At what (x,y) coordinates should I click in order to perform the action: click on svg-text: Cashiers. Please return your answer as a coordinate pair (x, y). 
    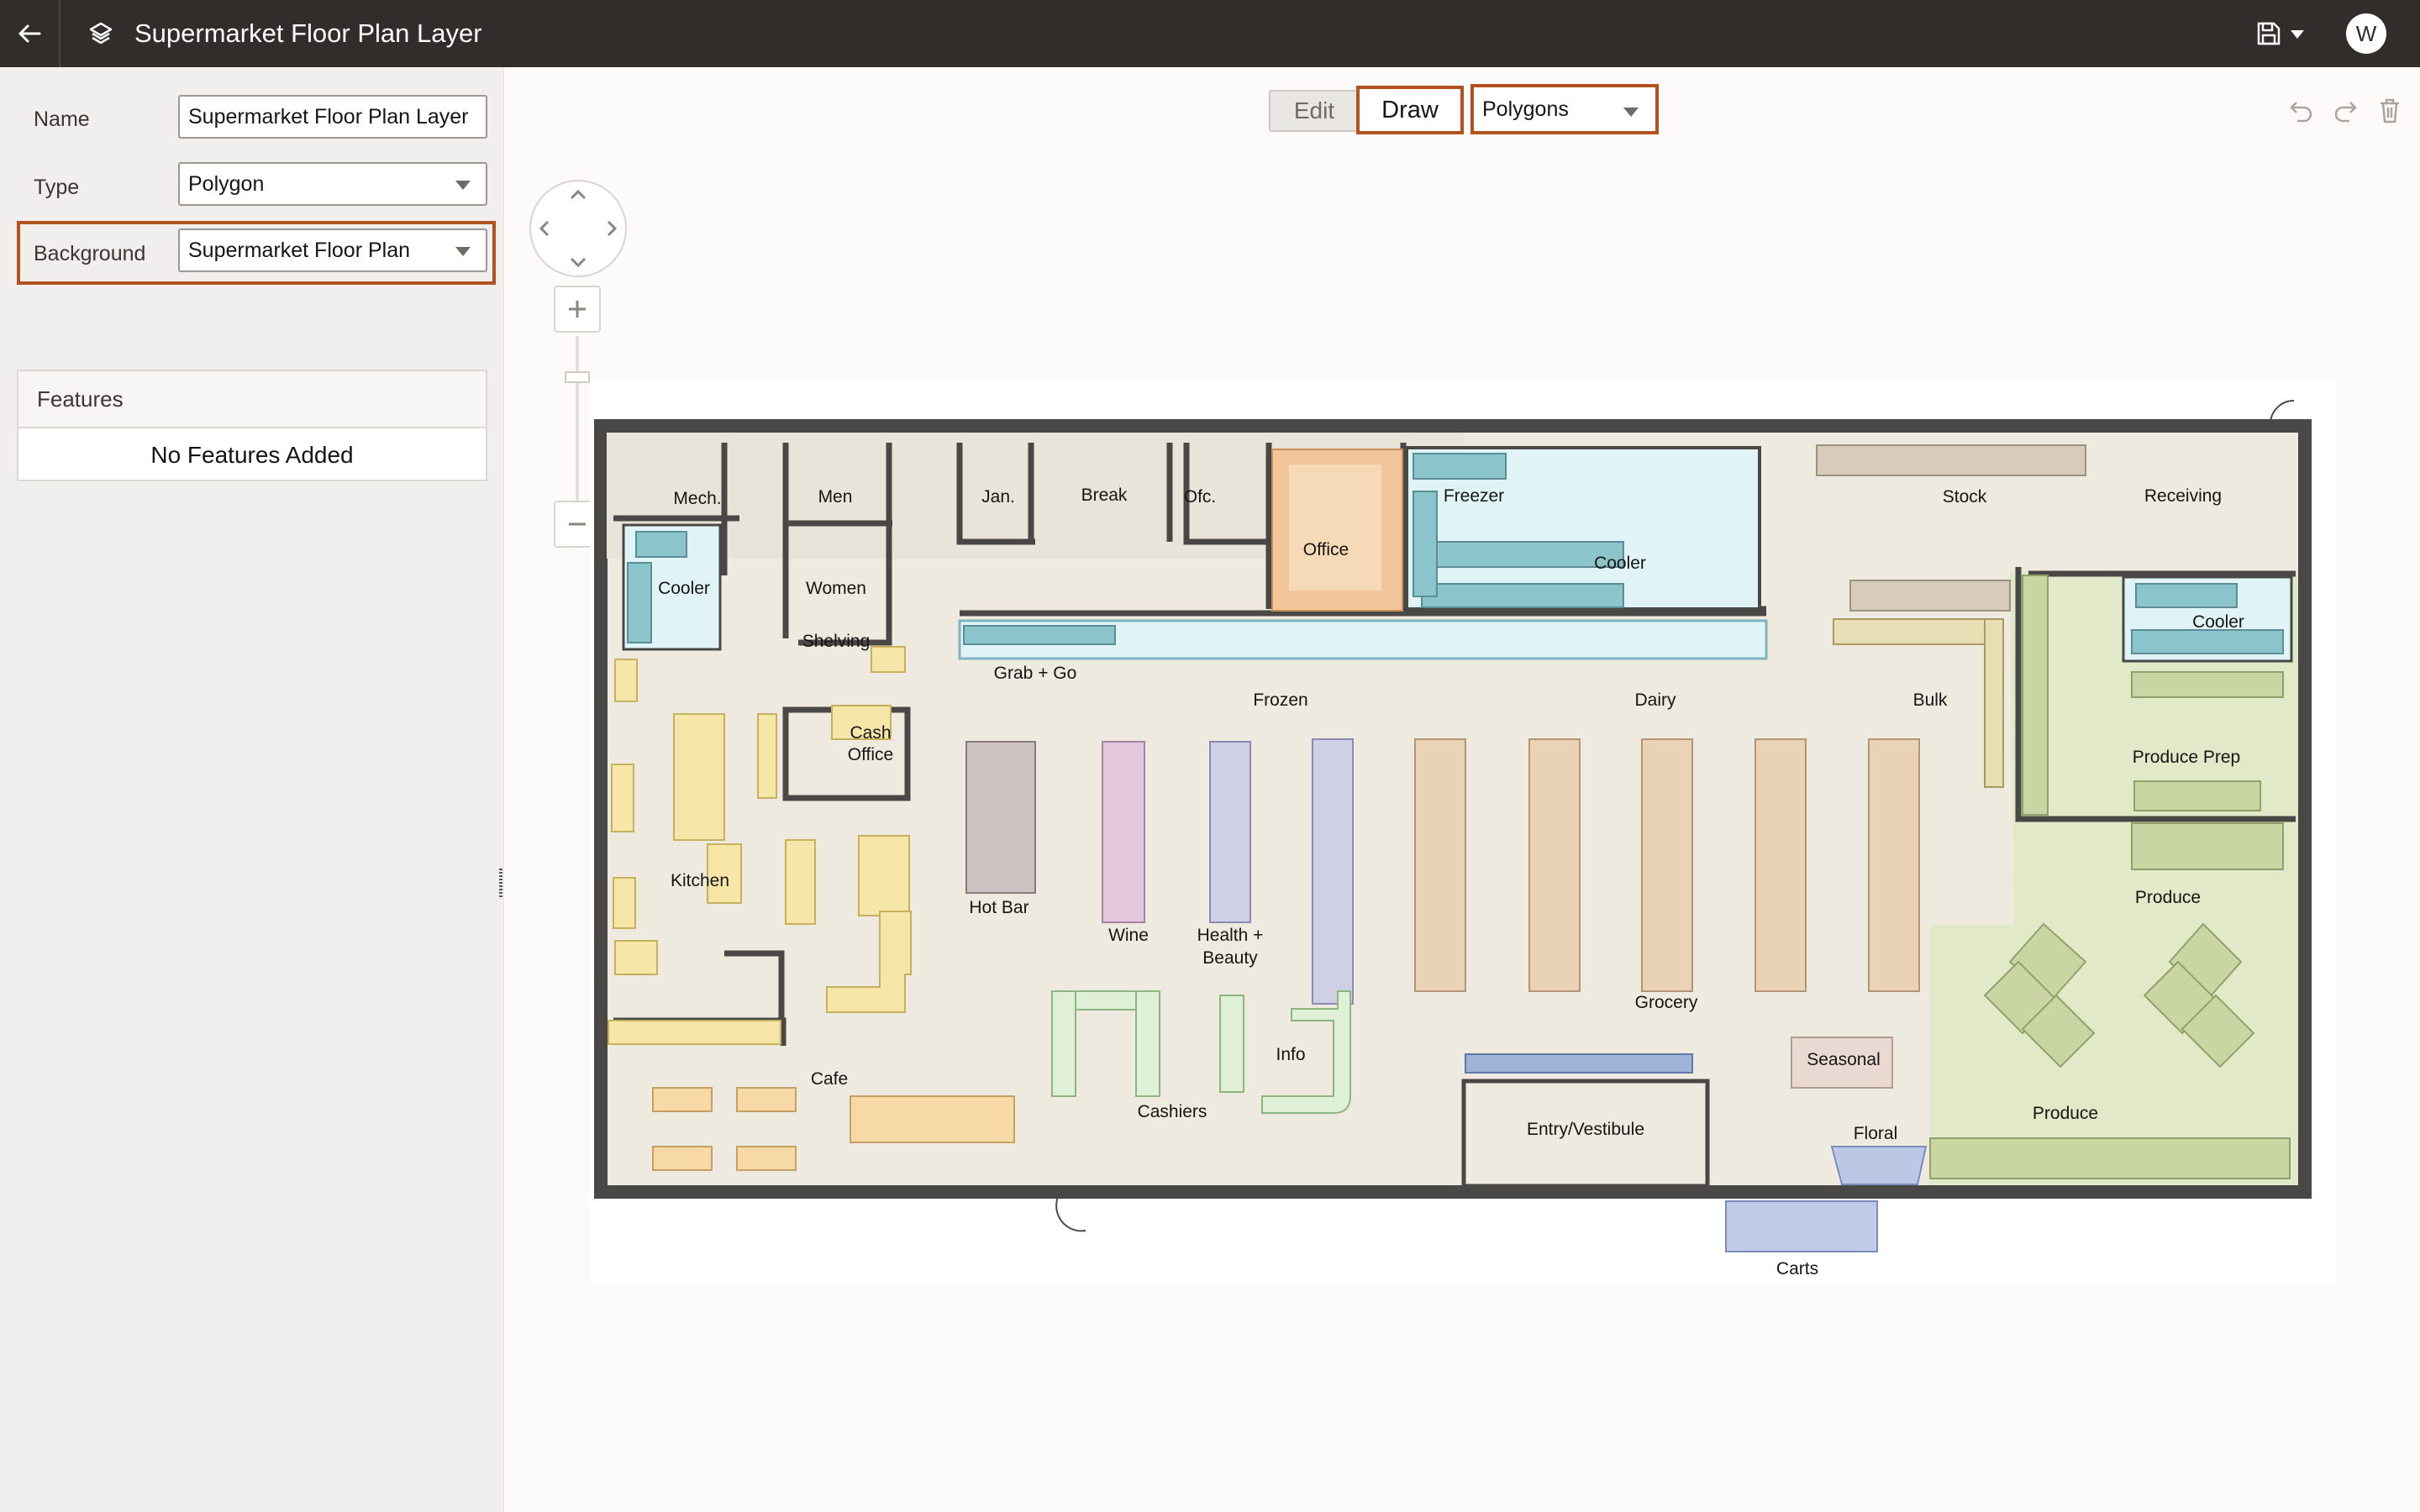
    Looking at the image, I should click on (1172, 1111).